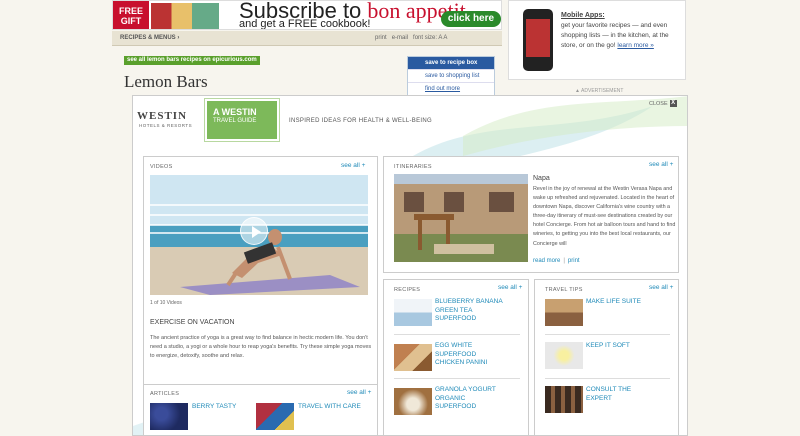 This screenshot has width=800, height=436. I want to click on travel-tip-link: MAKE LIFE SUITE, so click(613, 302).